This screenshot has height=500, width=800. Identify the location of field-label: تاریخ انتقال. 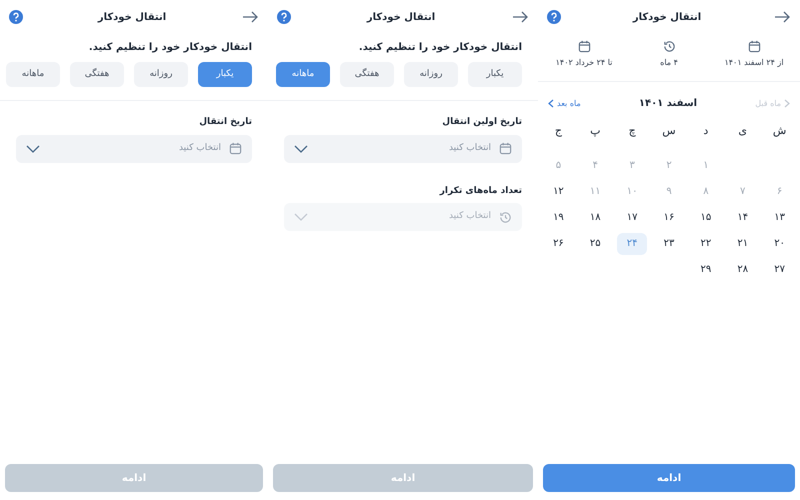
(225, 122).